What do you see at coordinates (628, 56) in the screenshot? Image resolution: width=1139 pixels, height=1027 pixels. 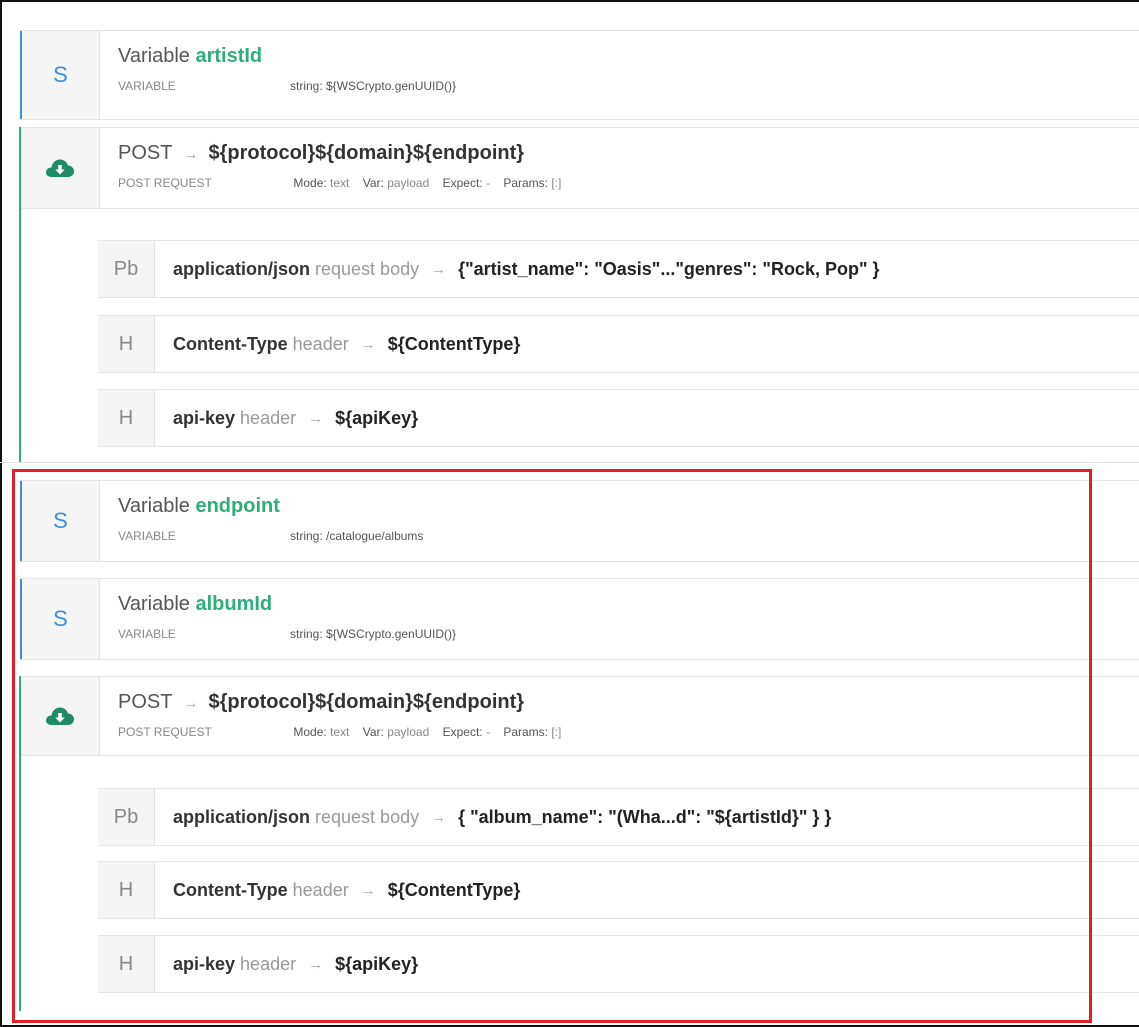 I see `step-title: Variable artistId` at bounding box center [628, 56].